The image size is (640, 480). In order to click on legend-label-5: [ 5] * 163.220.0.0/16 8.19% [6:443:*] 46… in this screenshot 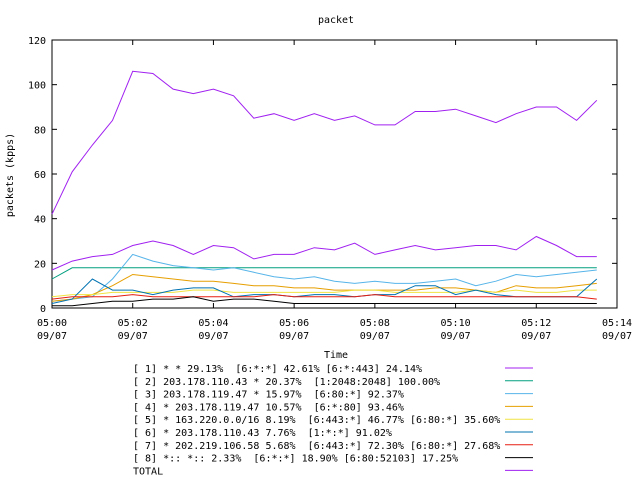, I will do `click(316, 420)`.